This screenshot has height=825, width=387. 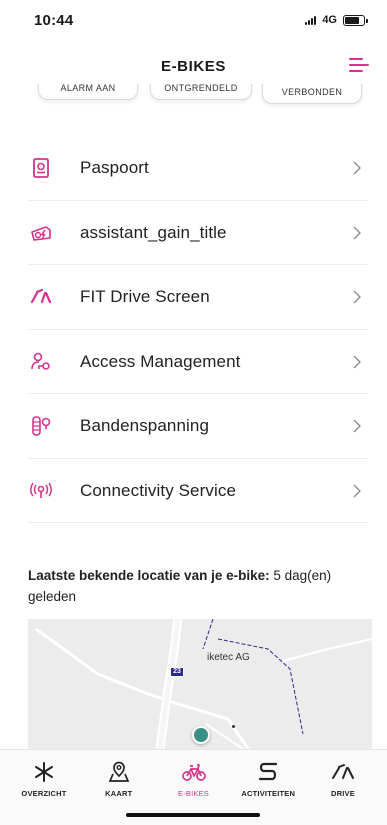 I want to click on map-poi-dot, so click(x=233, y=726).